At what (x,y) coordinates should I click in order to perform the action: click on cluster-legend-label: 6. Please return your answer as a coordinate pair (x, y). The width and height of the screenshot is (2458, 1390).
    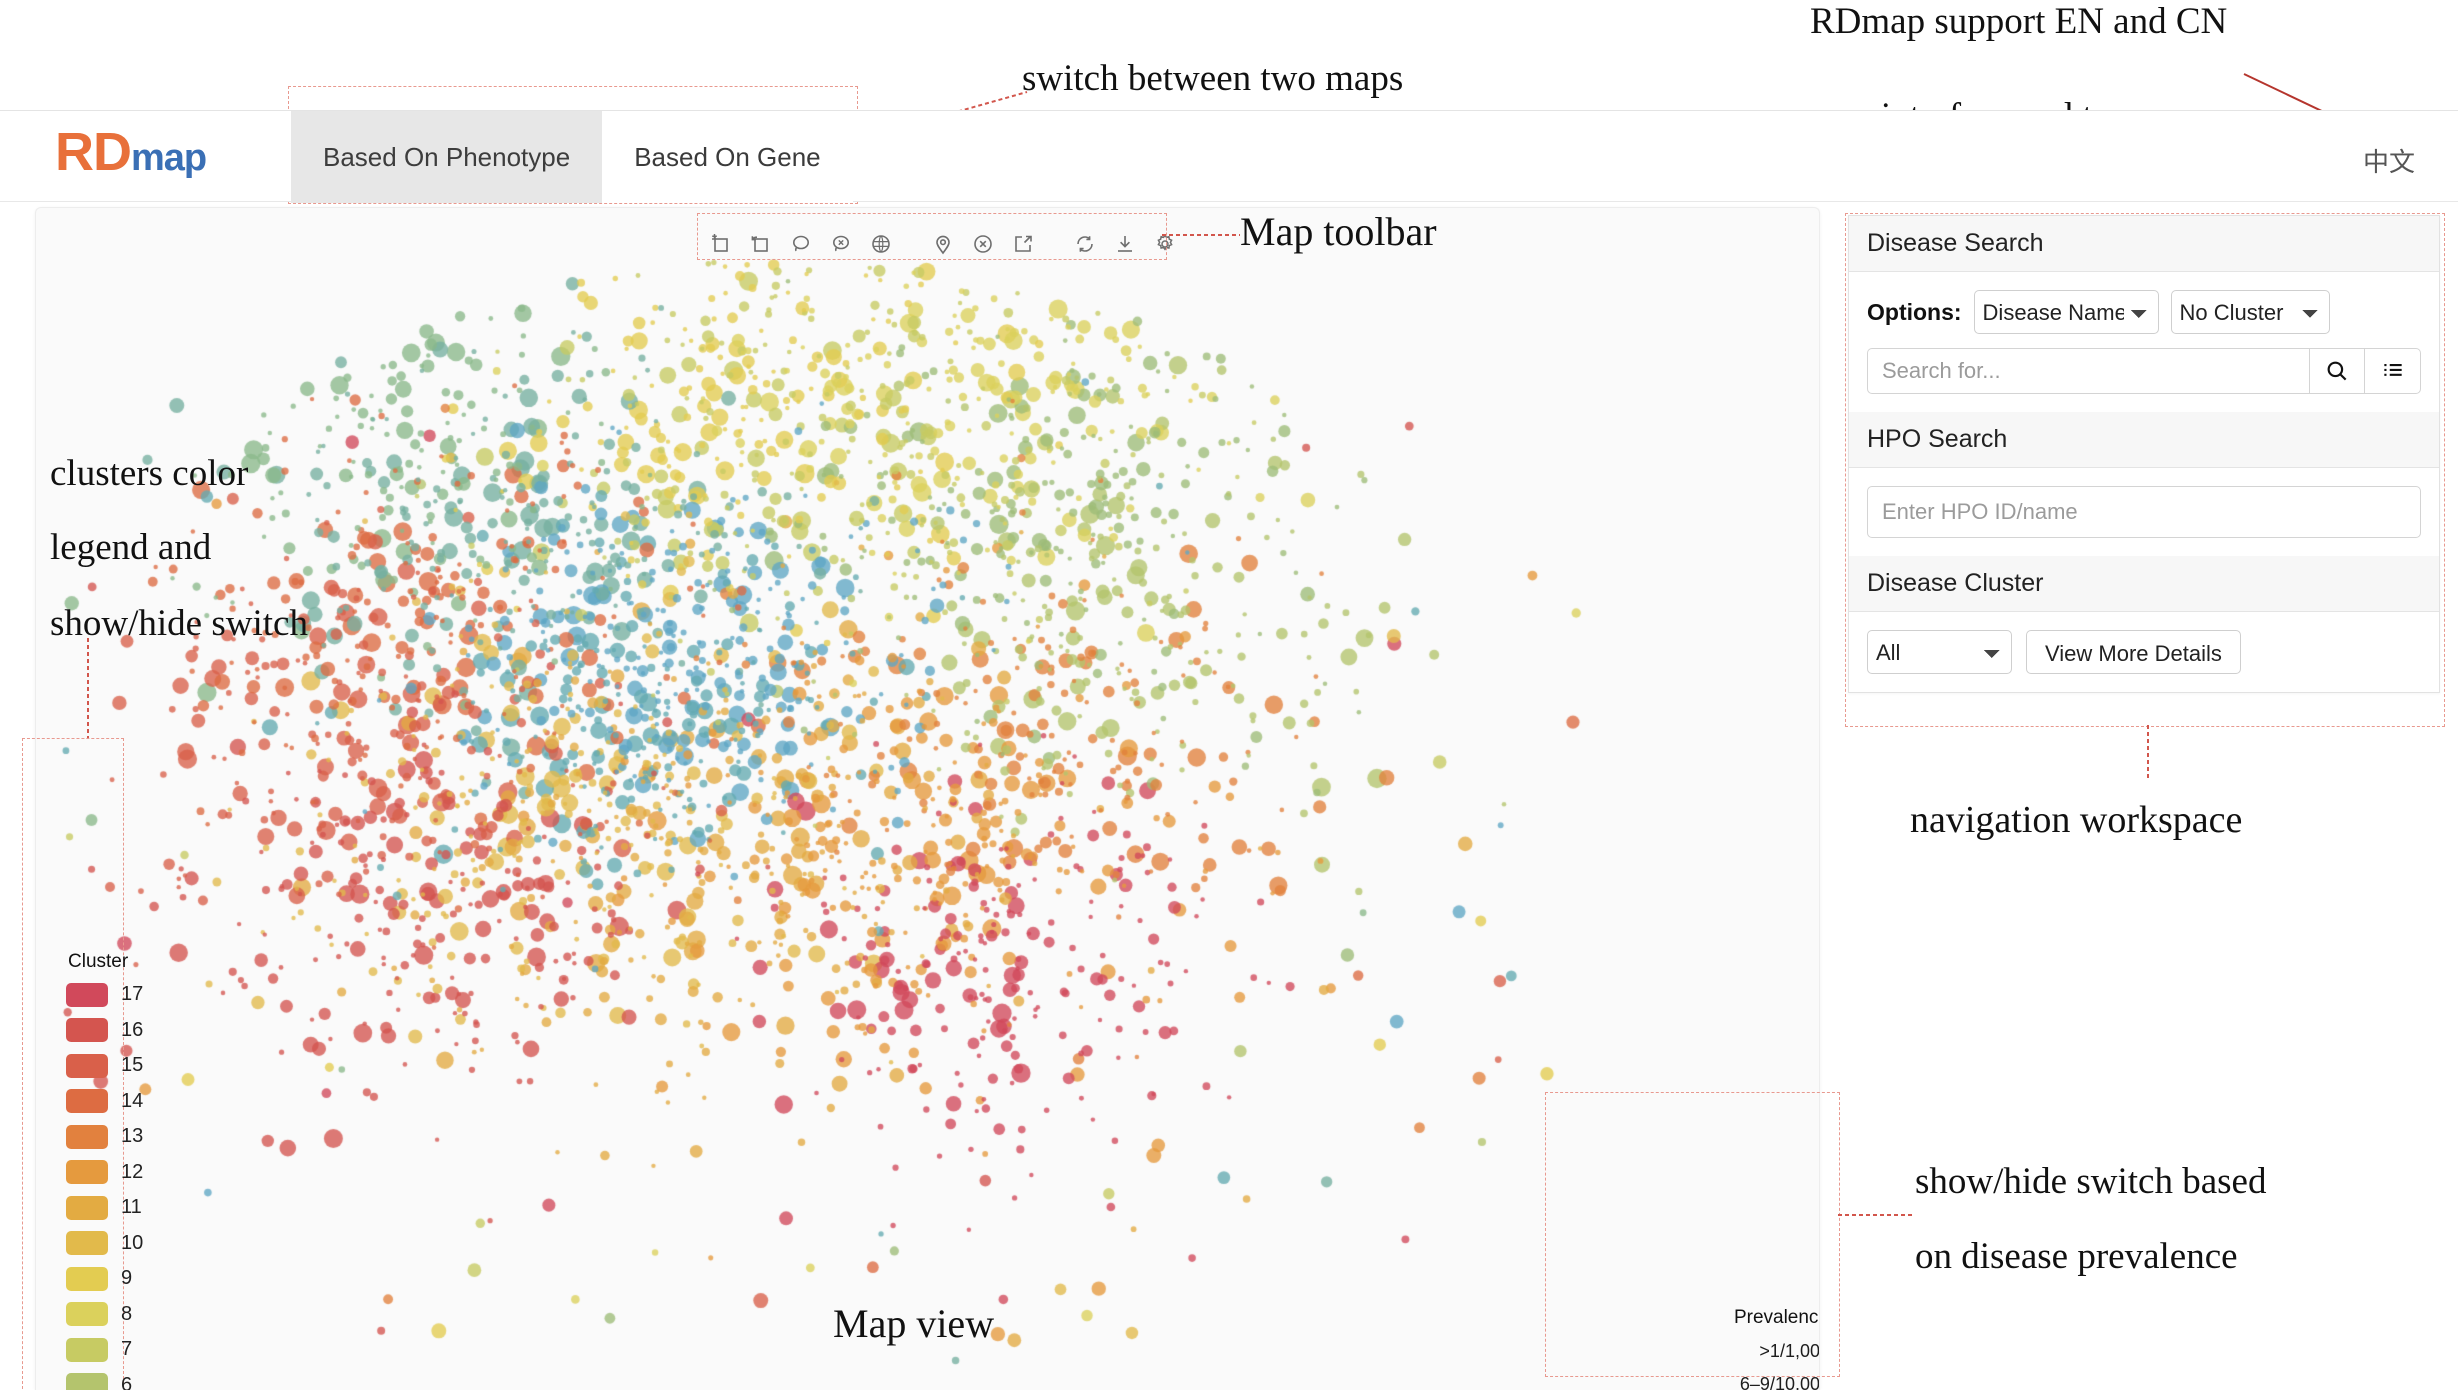
    Looking at the image, I should click on (127, 1381).